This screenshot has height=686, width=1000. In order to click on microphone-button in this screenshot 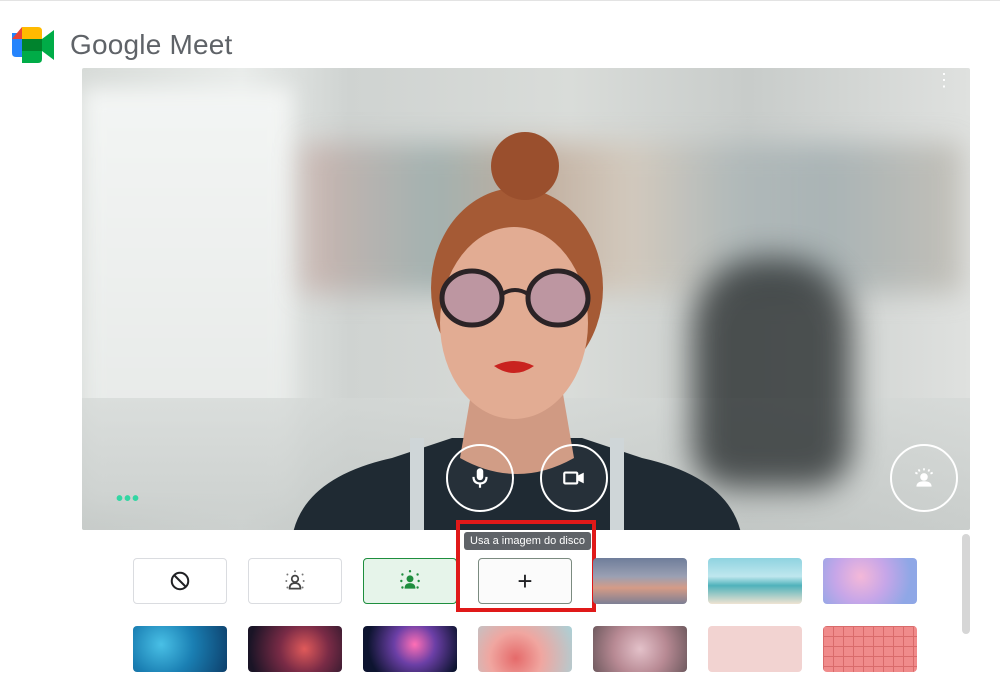, I will do `click(480, 478)`.